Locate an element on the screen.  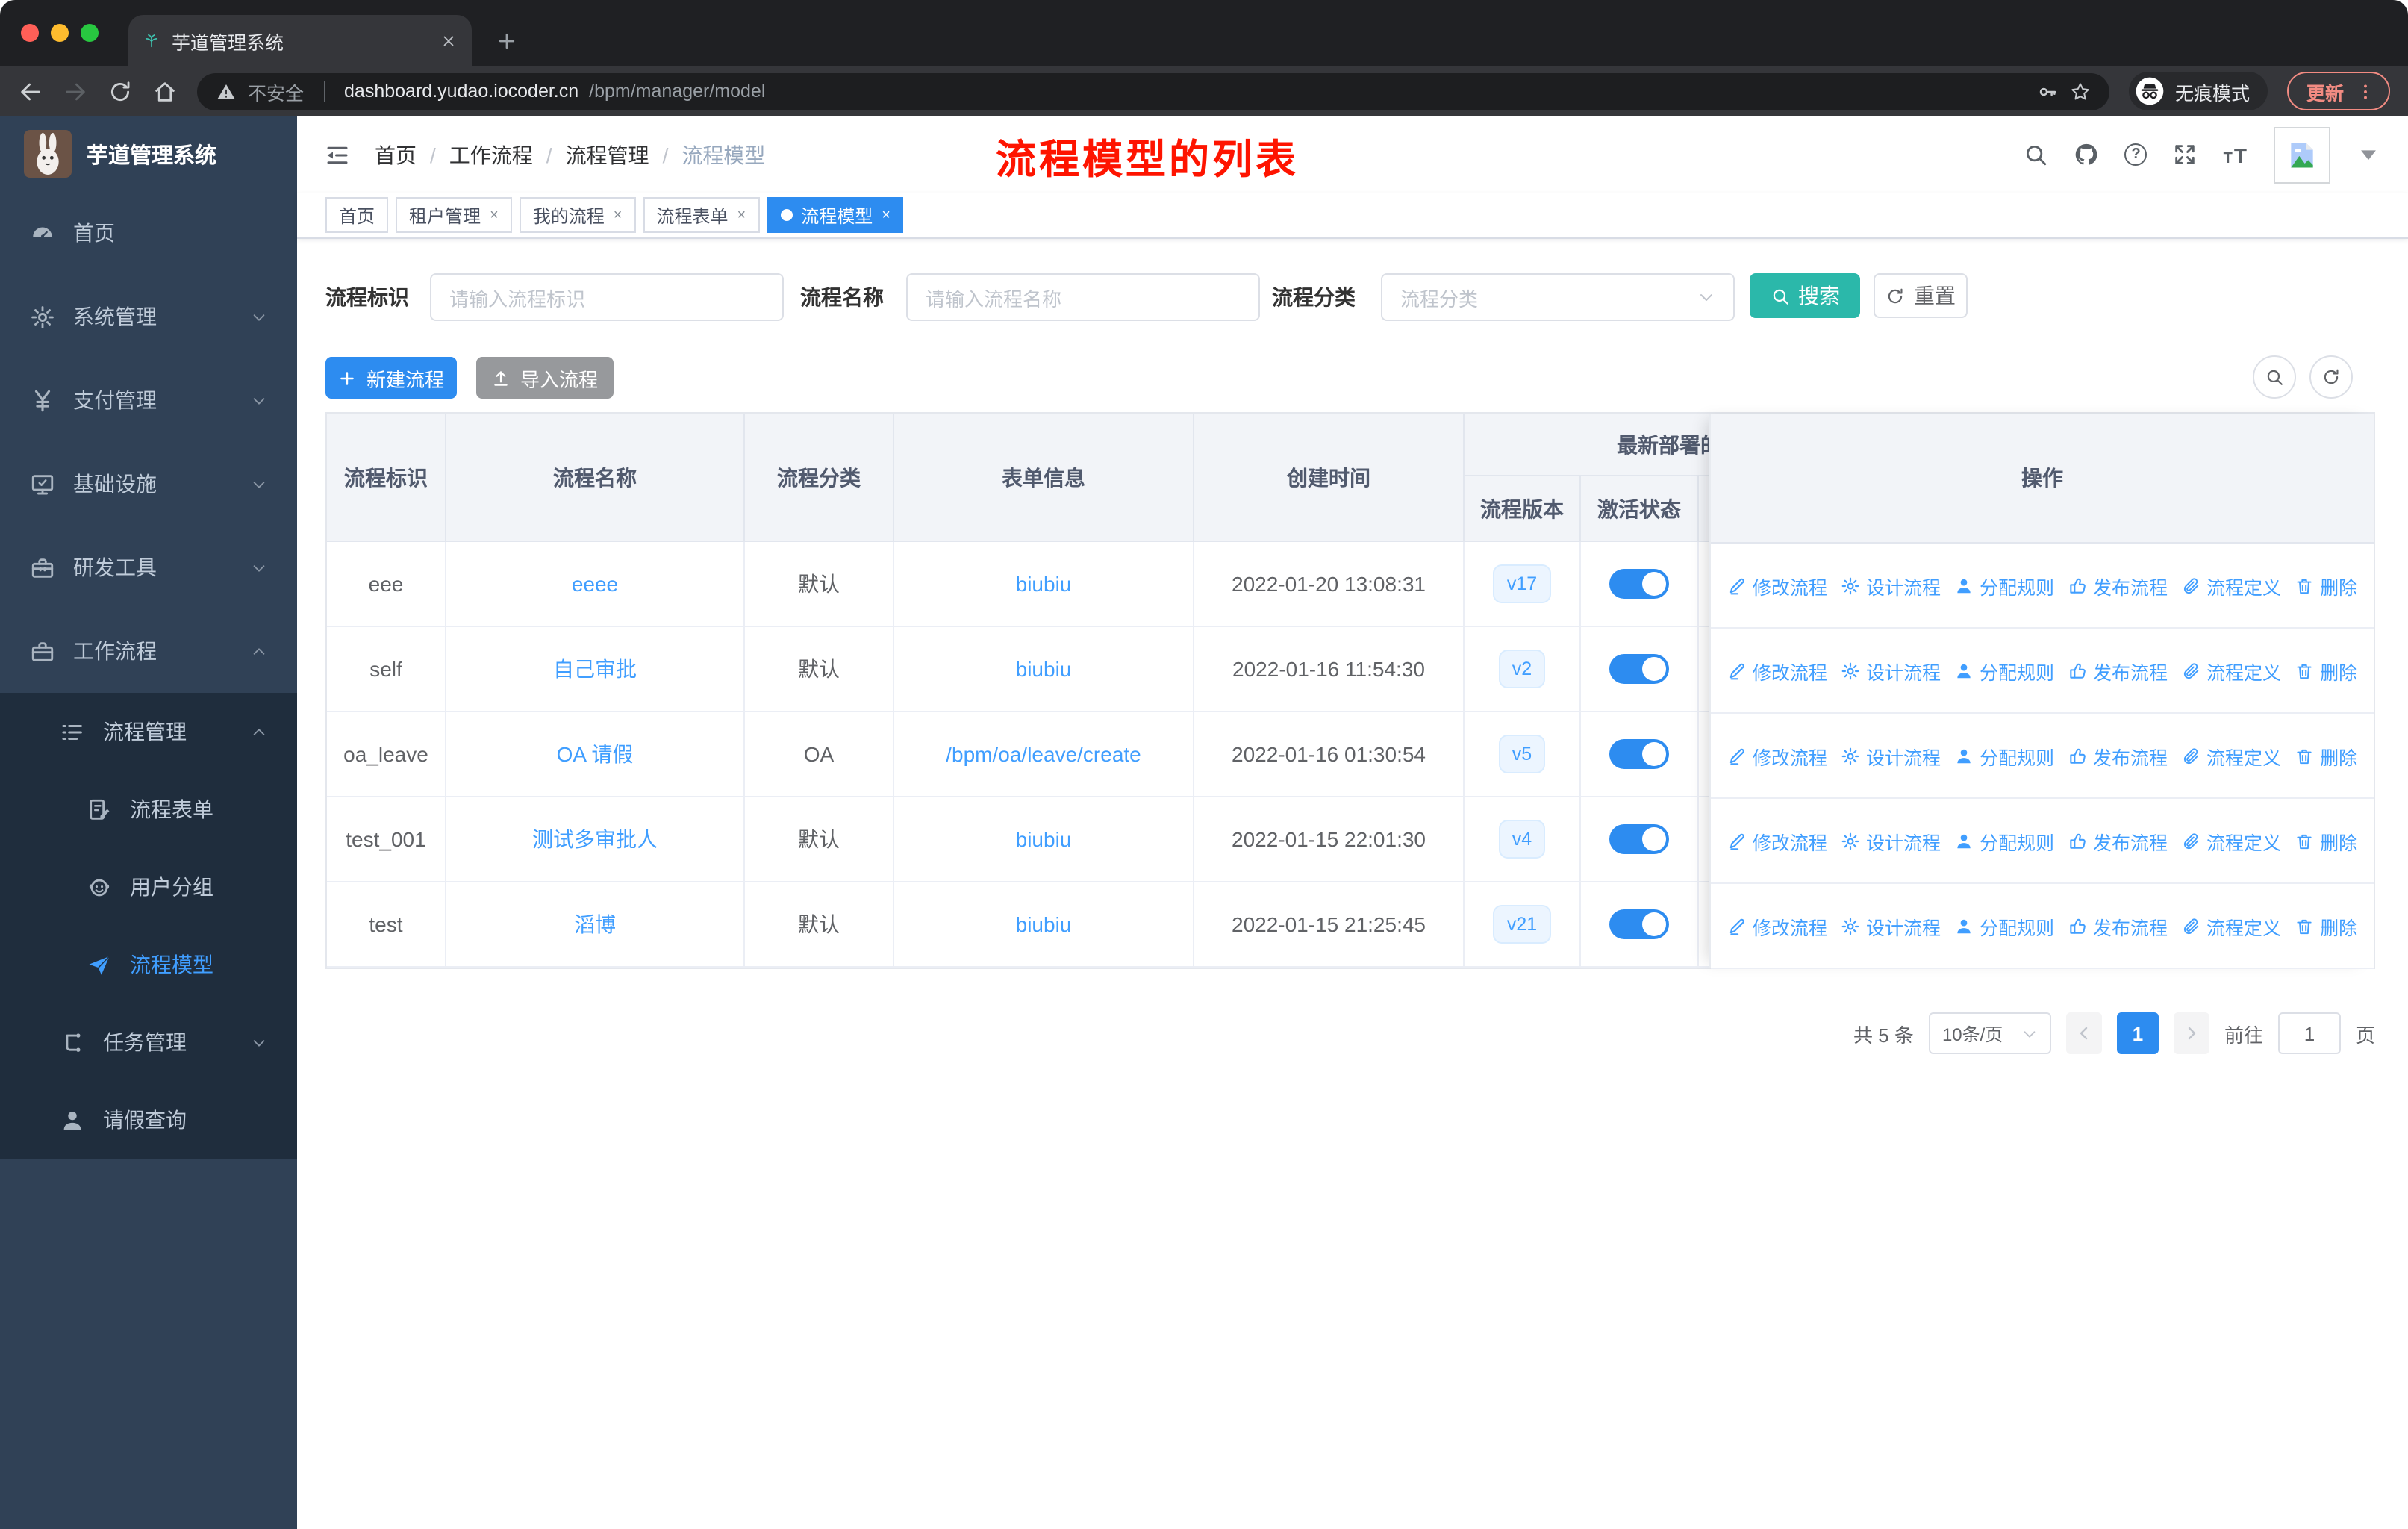
process-name-link: OA 请假 is located at coordinates (595, 754).